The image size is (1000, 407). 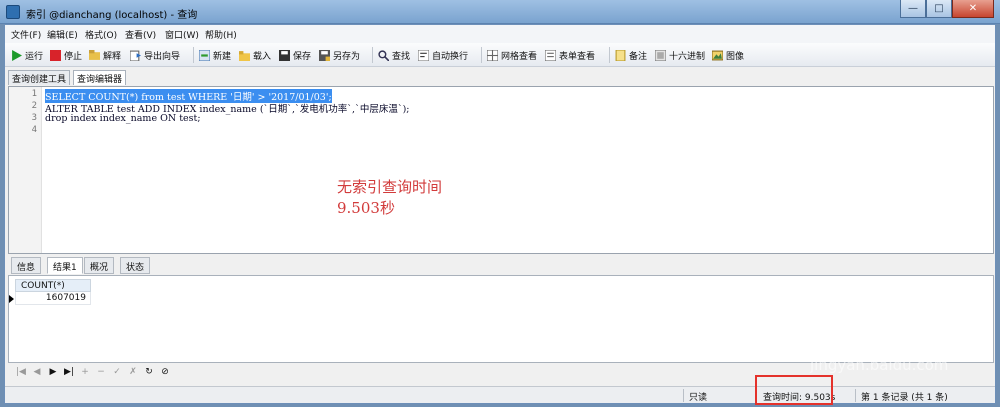 I want to click on new-button: 新建, so click(x=215, y=55).